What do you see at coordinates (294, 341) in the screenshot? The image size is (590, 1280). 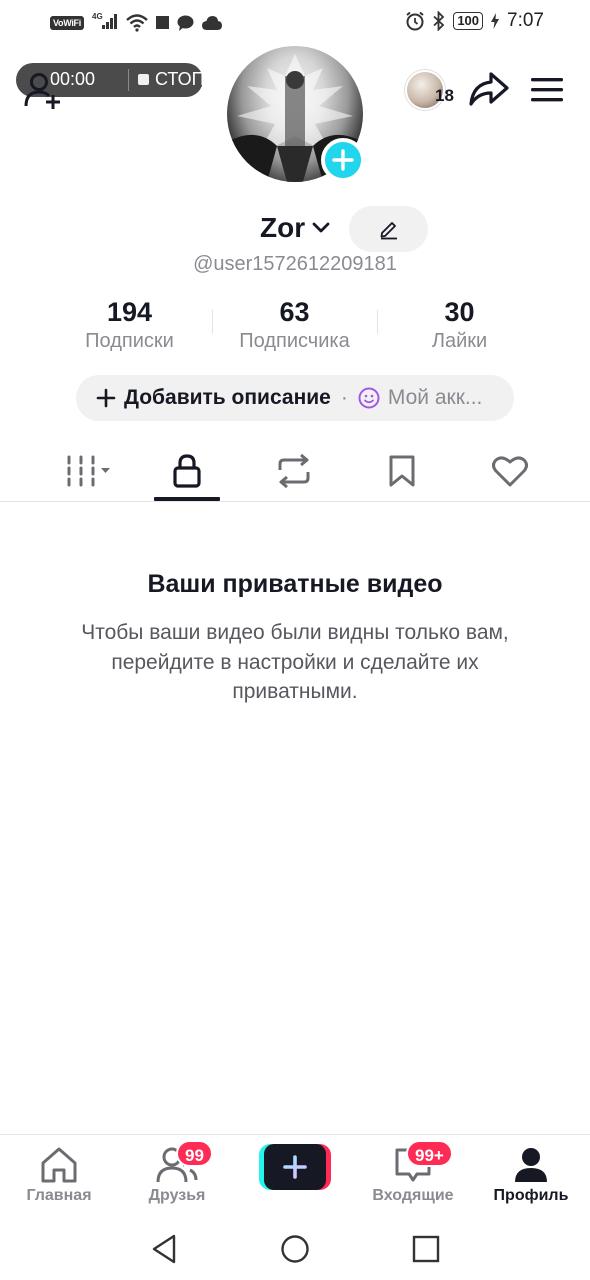 I see `followers-label: Подписчика` at bounding box center [294, 341].